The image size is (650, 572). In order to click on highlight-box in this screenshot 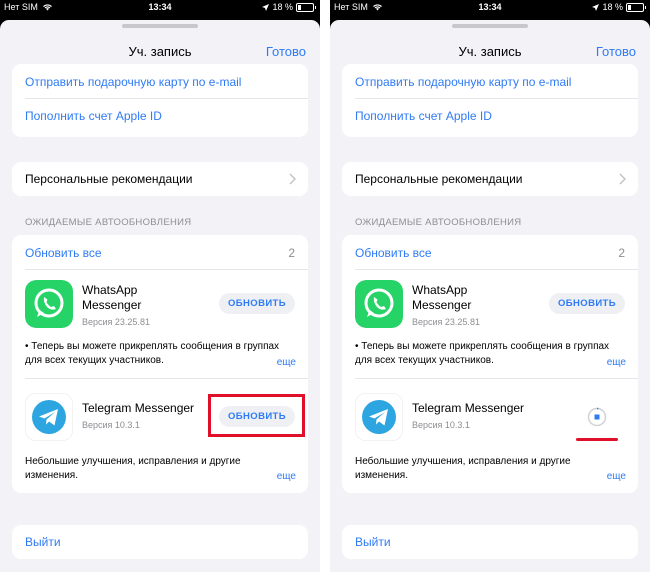, I will do `click(256, 415)`.